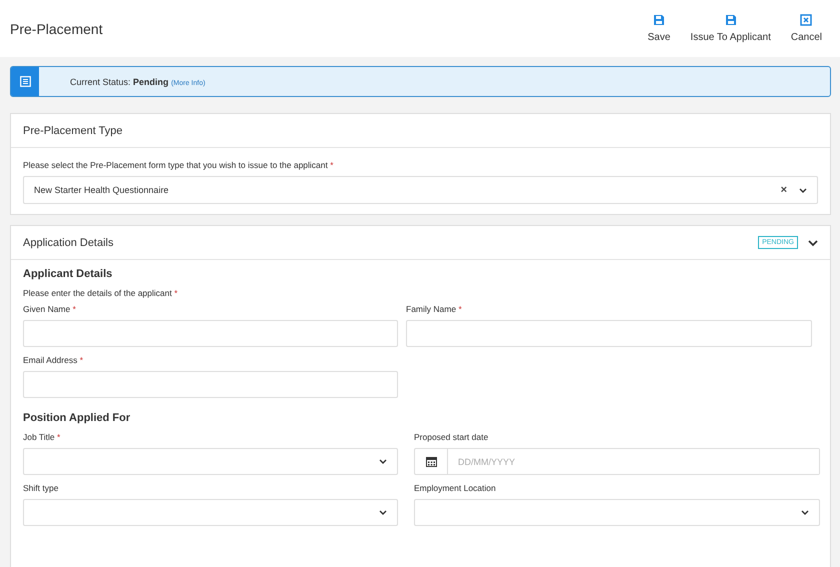 Image resolution: width=840 pixels, height=567 pixels. I want to click on field-label: Given Name *, so click(50, 309).